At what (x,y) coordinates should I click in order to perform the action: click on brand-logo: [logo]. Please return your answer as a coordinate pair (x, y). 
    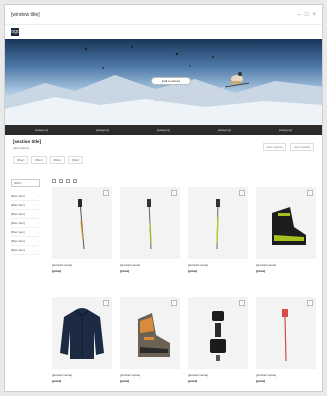
    Looking at the image, I should click on (15, 32).